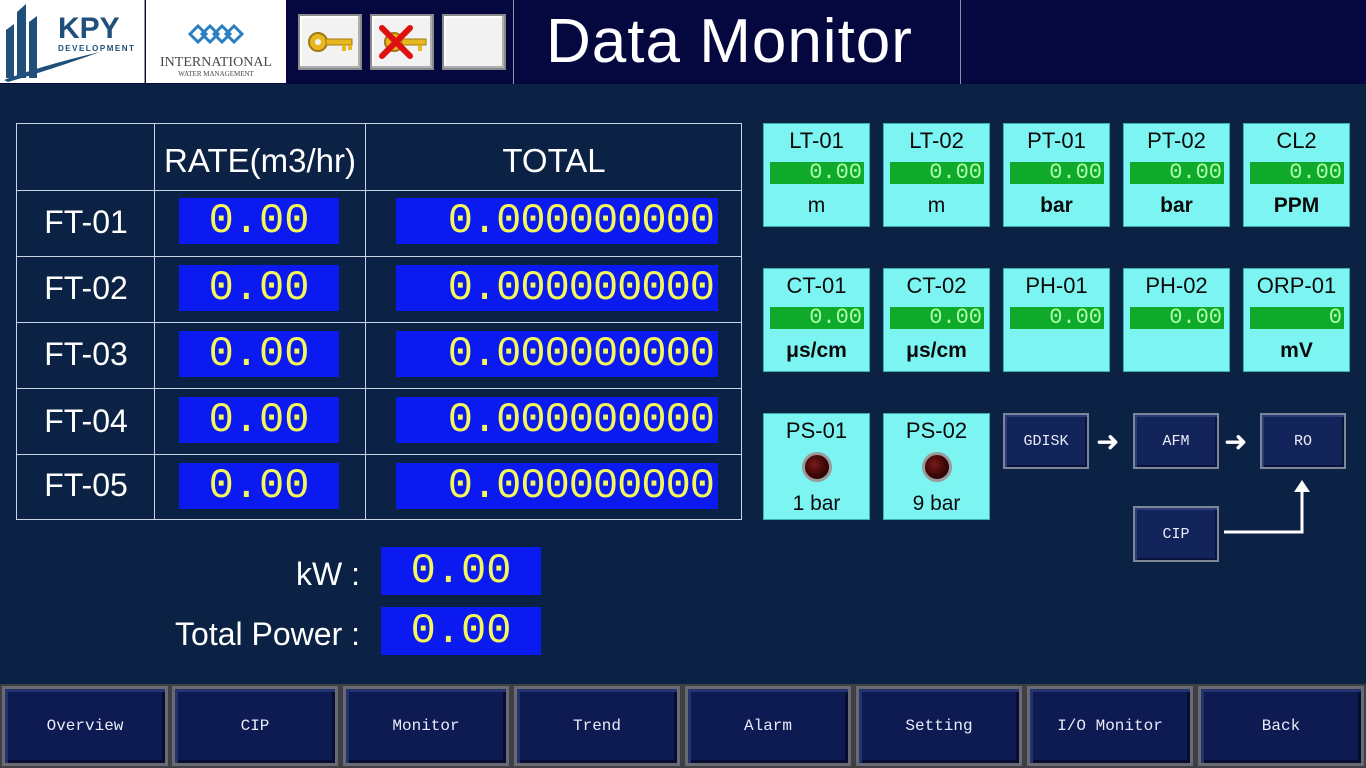 Image resolution: width=1366 pixels, height=768 pixels. Describe the element at coordinates (1056, 285) in the screenshot. I see `sensor-name: PH-01` at that location.